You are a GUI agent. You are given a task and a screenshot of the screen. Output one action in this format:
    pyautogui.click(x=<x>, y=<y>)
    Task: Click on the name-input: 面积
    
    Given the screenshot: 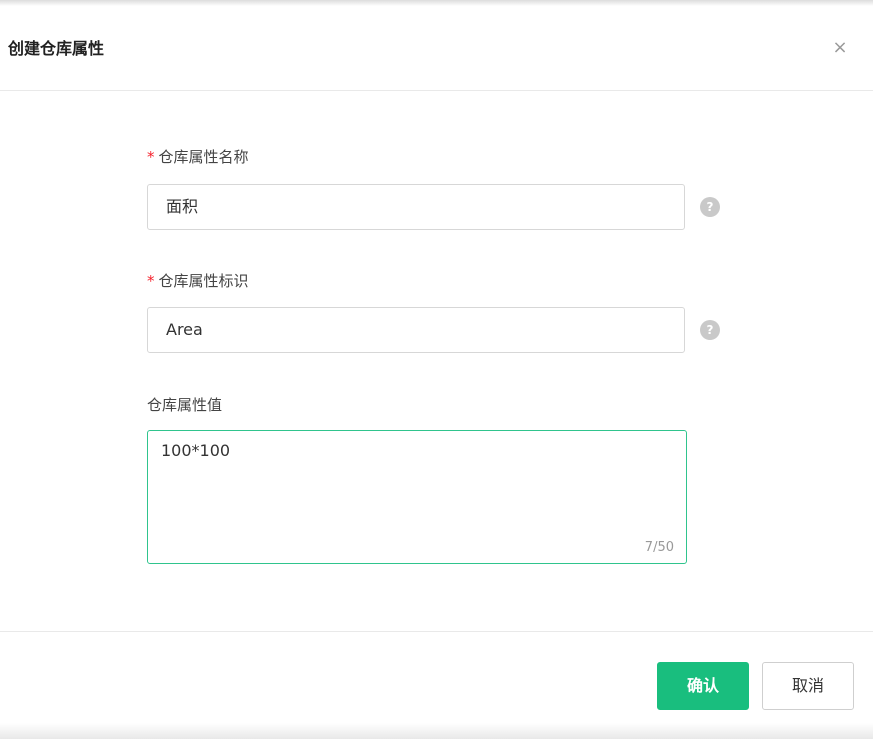 What is the action you would take?
    pyautogui.click(x=416, y=207)
    